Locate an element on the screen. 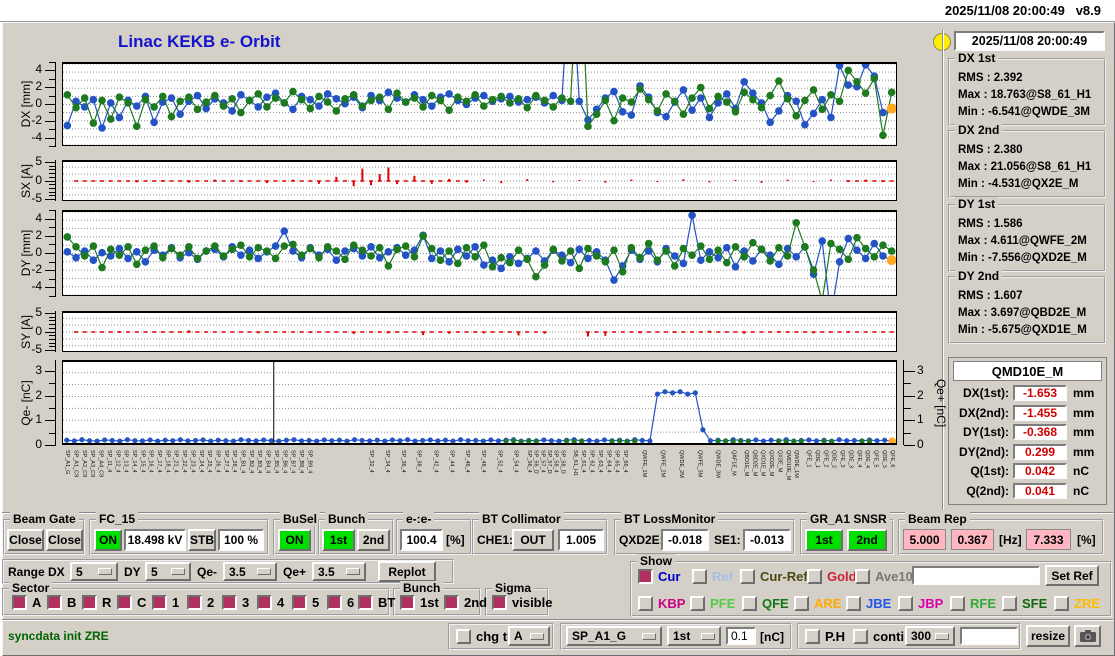 The image size is (1115, 656). range-dy-label: DY is located at coordinates (132, 572).